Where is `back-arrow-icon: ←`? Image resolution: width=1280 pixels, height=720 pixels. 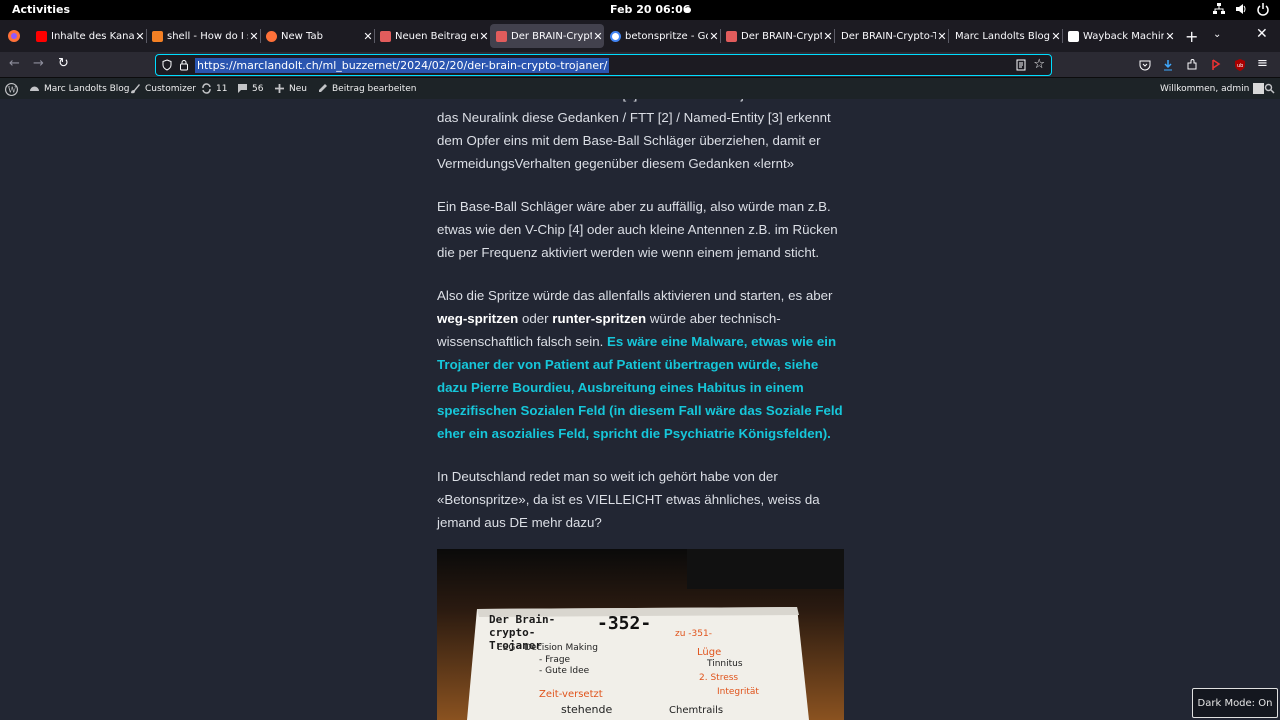
back-arrow-icon: ← is located at coordinates (14, 63).